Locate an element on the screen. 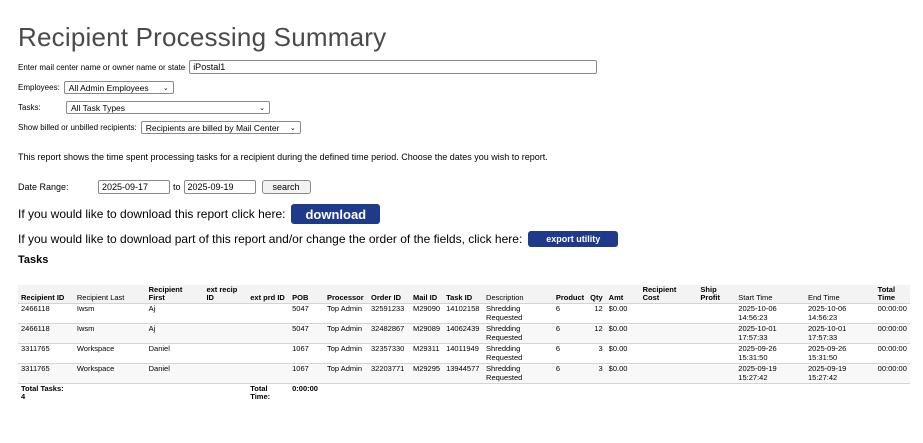 This screenshot has width=923, height=443. table-cell: Iwsm is located at coordinates (109, 313).